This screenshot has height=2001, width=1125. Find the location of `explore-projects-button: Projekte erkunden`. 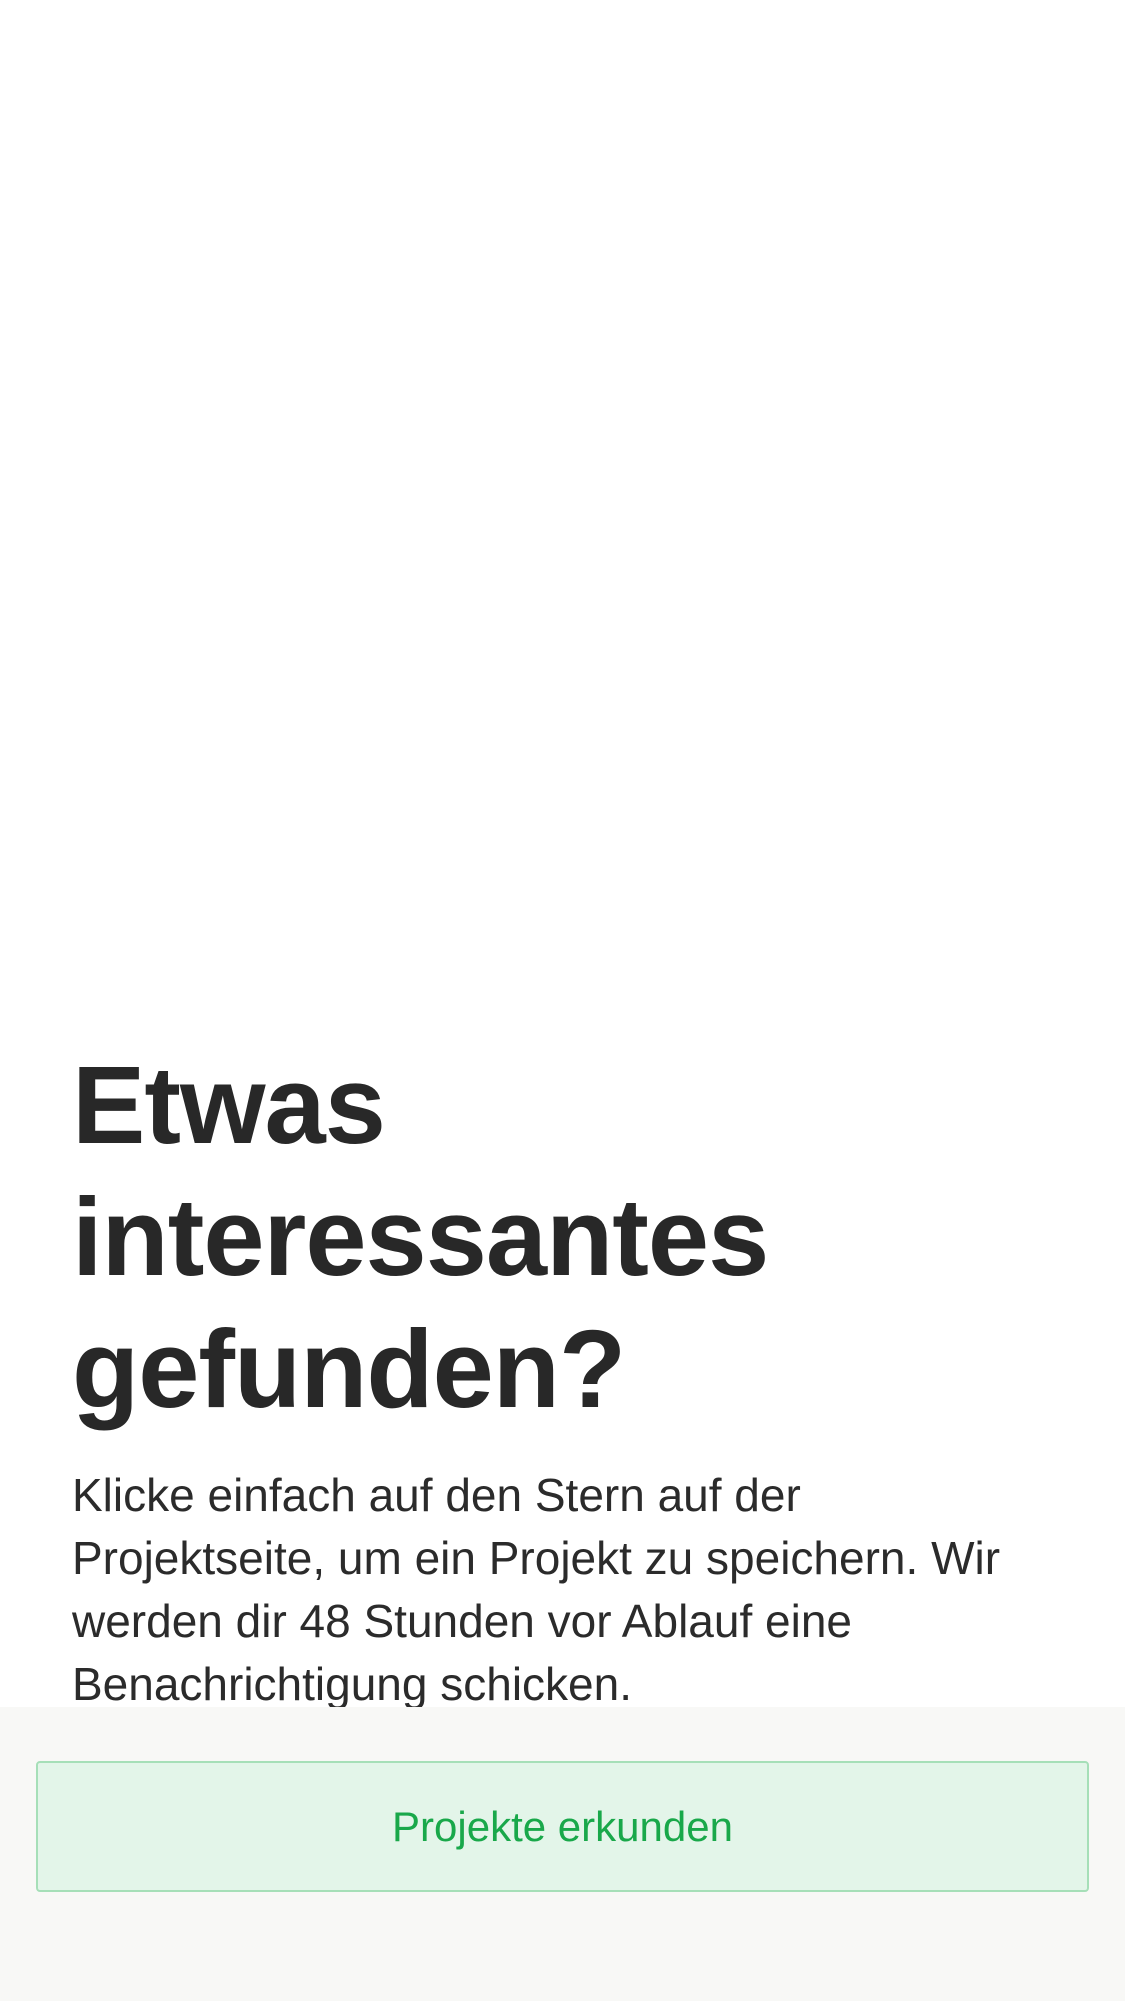

explore-projects-button: Projekte erkunden is located at coordinates (562, 1826).